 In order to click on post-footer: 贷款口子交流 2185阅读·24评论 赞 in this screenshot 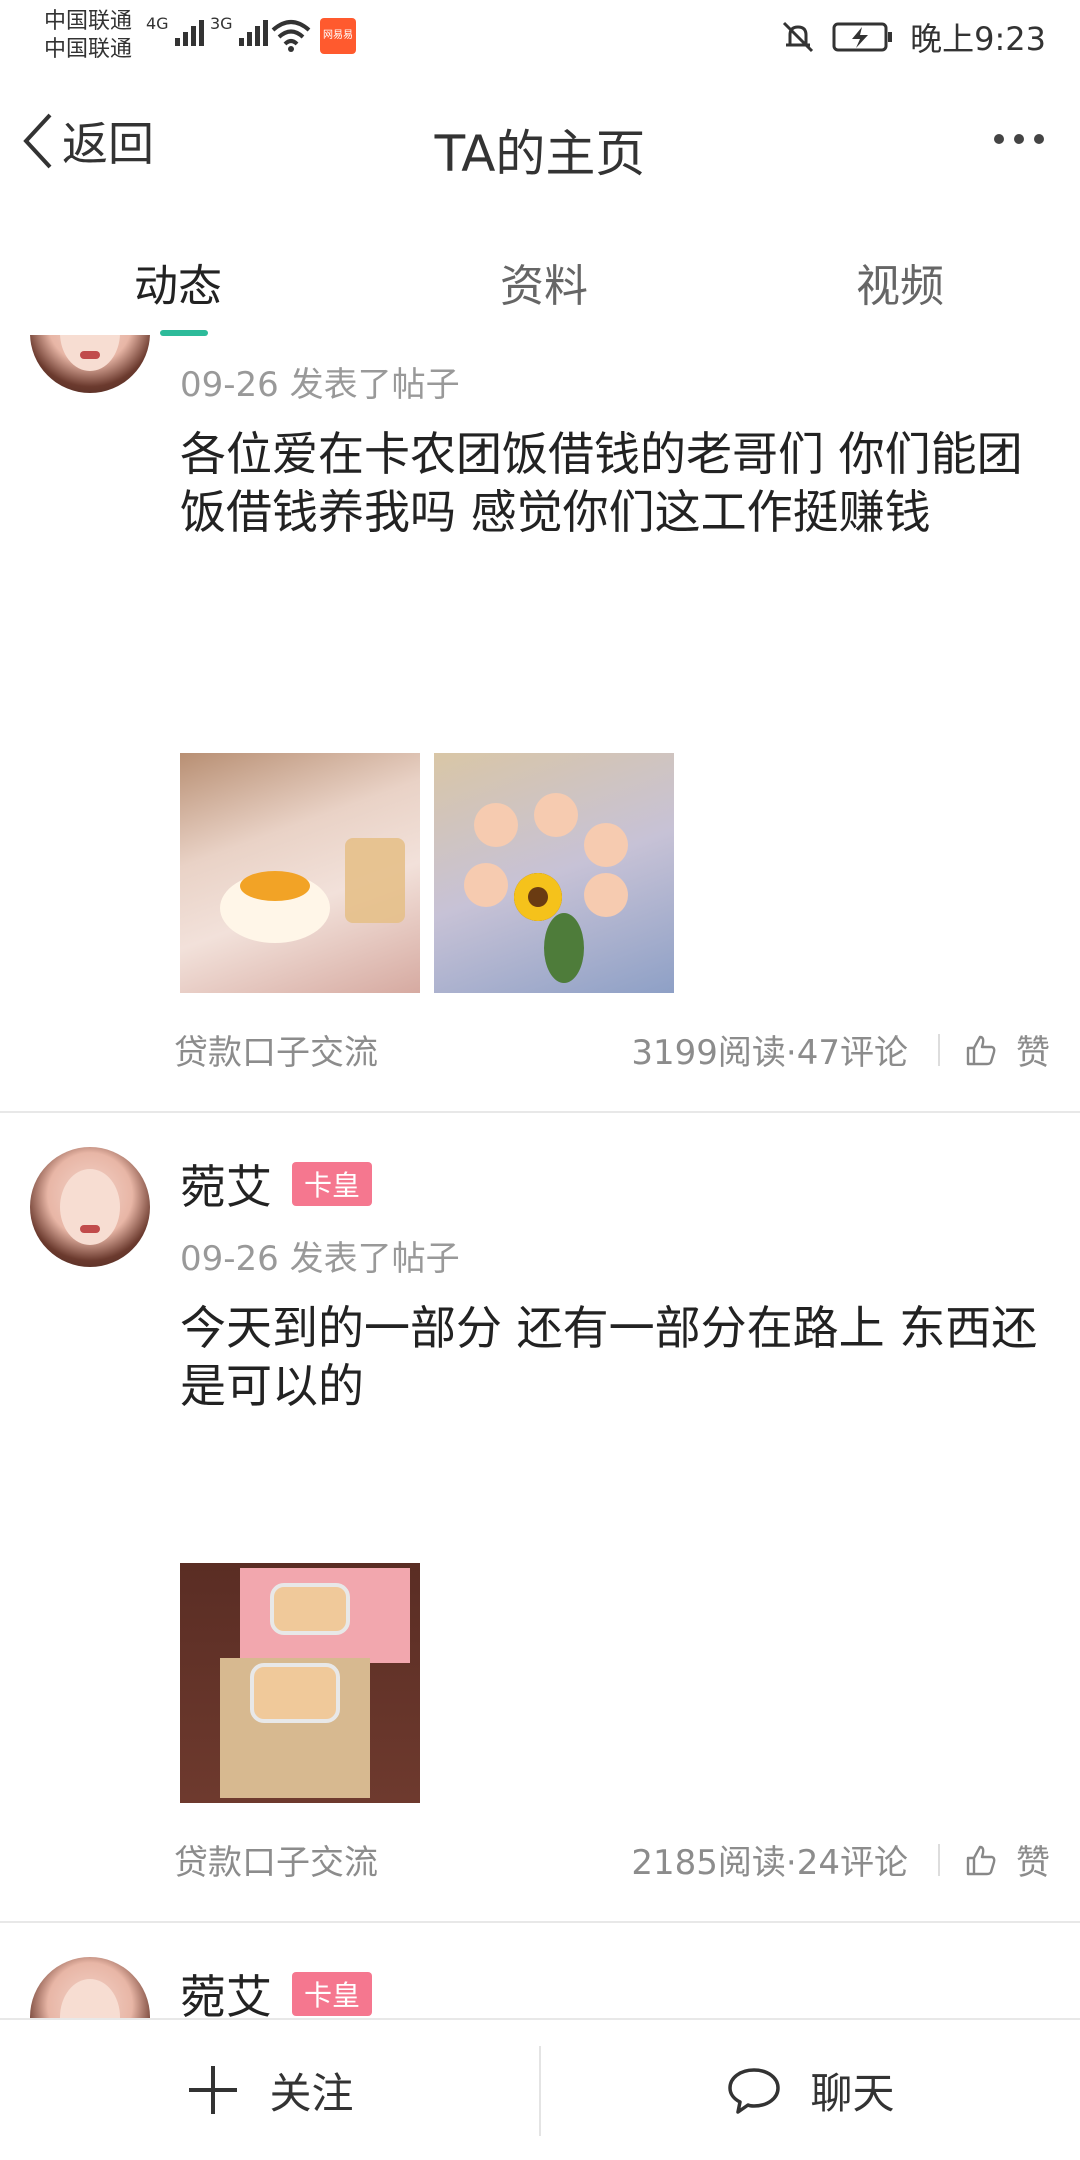, I will do `click(612, 1859)`.